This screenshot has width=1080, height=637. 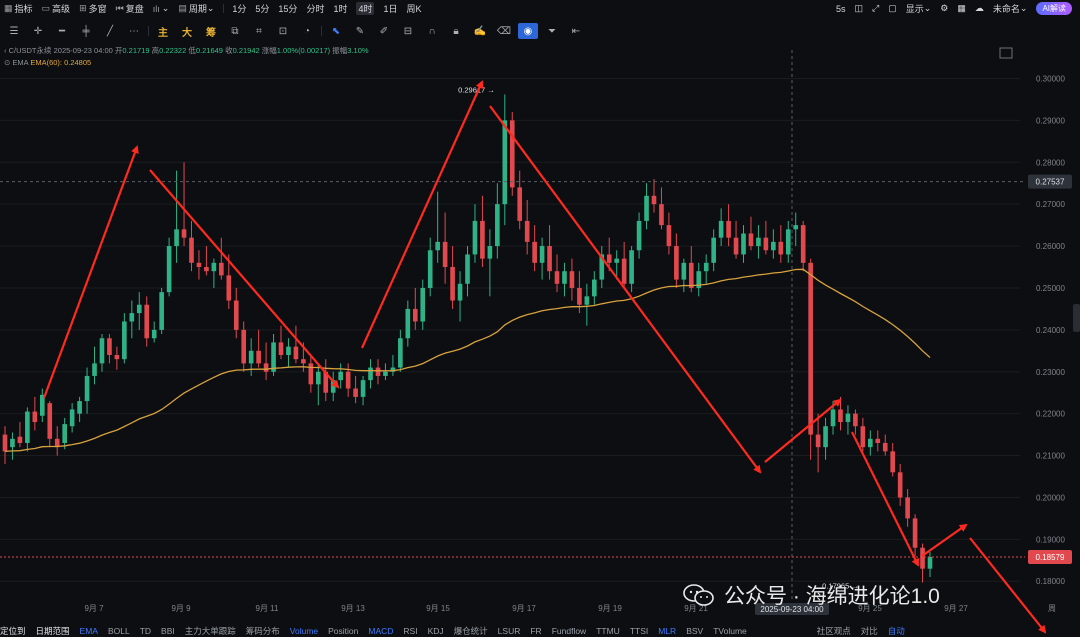 What do you see at coordinates (471, 631) in the screenshot?
I see `sub-liquidation: 爆仓统计` at bounding box center [471, 631].